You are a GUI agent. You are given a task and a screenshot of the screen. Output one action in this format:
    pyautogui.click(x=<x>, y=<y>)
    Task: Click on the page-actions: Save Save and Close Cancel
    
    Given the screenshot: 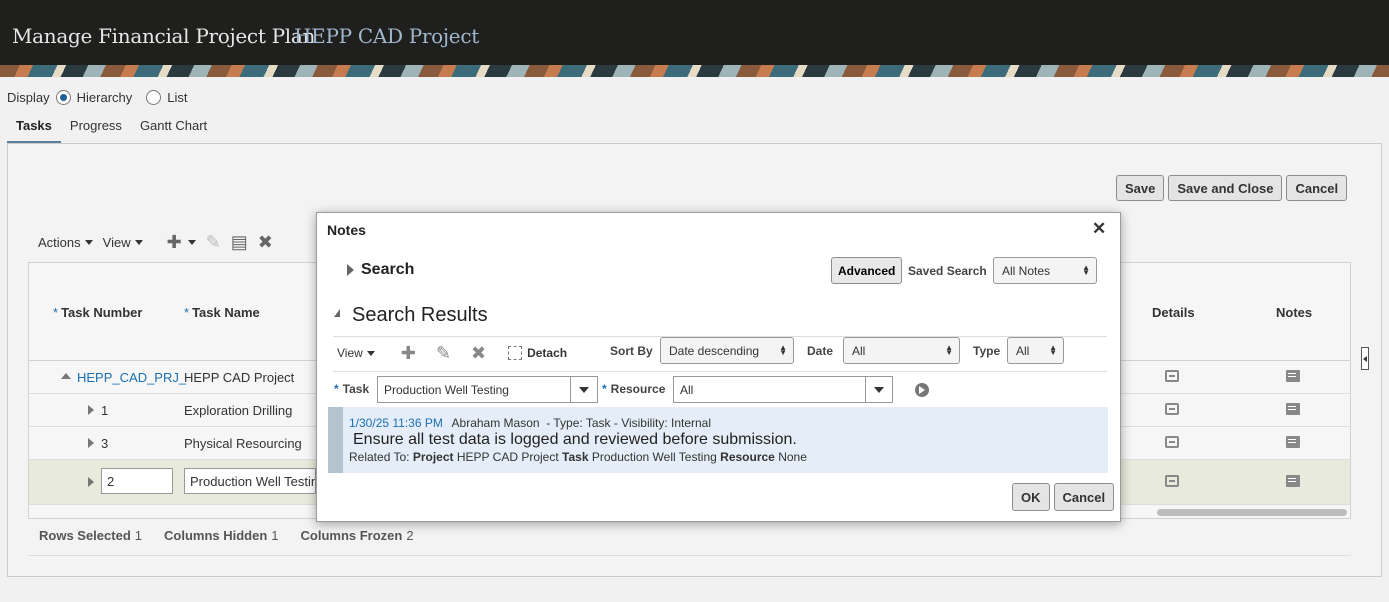 What is the action you would take?
    pyautogui.click(x=1232, y=188)
    